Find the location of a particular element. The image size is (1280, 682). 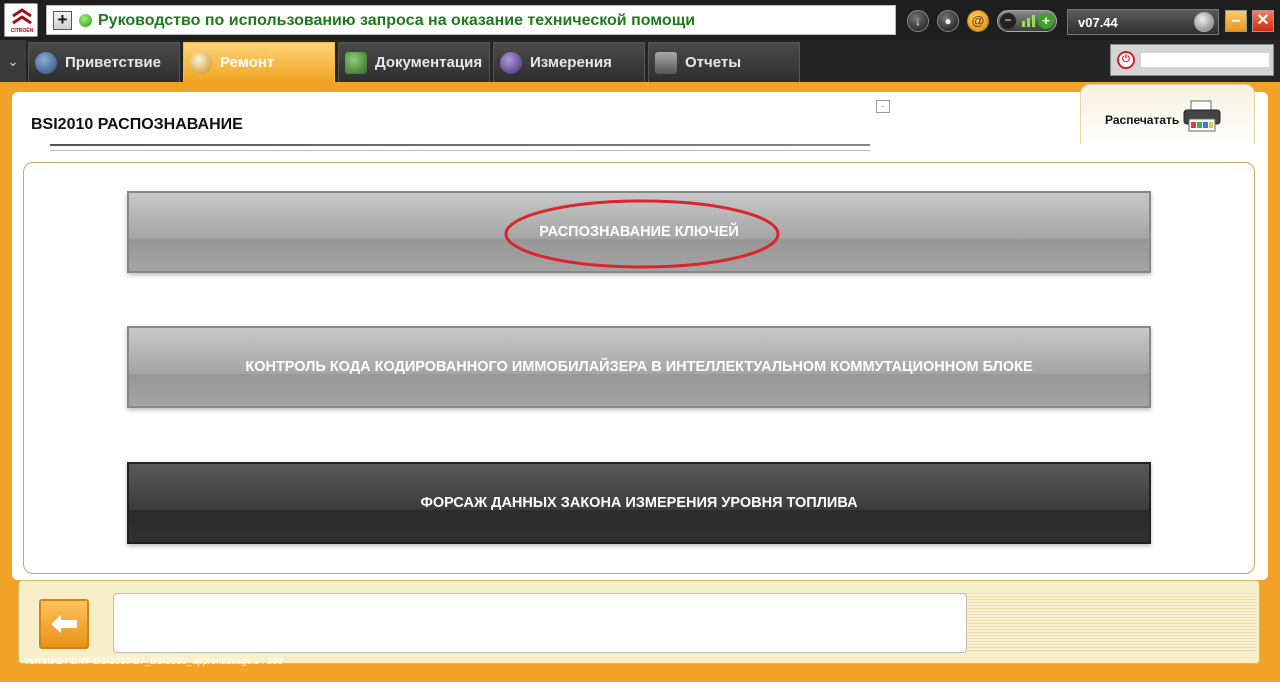

decorative-stripes is located at coordinates (1111, 622).